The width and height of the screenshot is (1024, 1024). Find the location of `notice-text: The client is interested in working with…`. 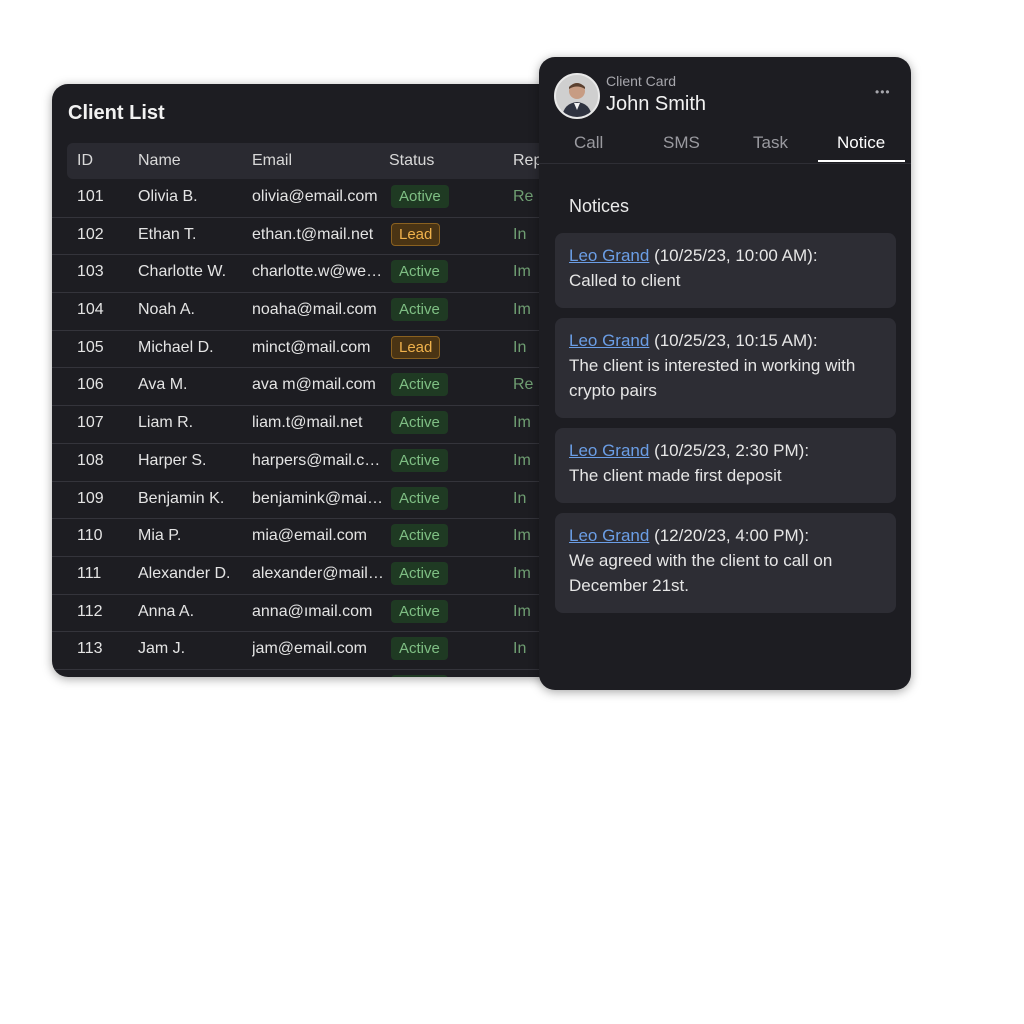

notice-text: The client is interested in working with… is located at coordinates (712, 378).